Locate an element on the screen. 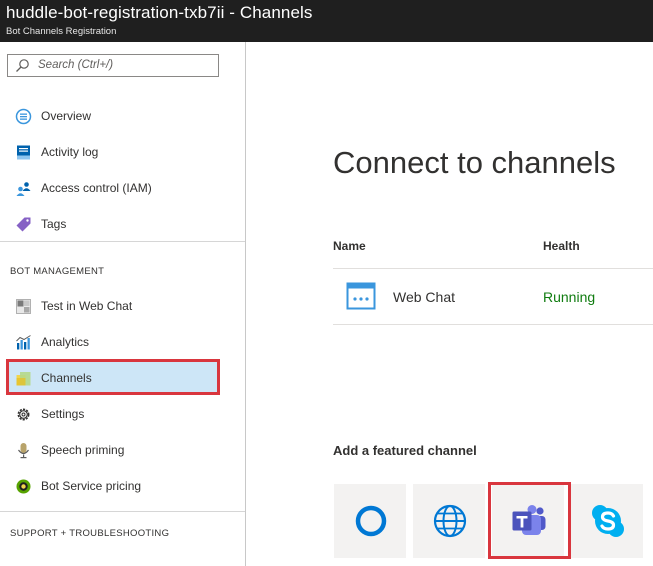  featured-channel-web is located at coordinates (449, 521).